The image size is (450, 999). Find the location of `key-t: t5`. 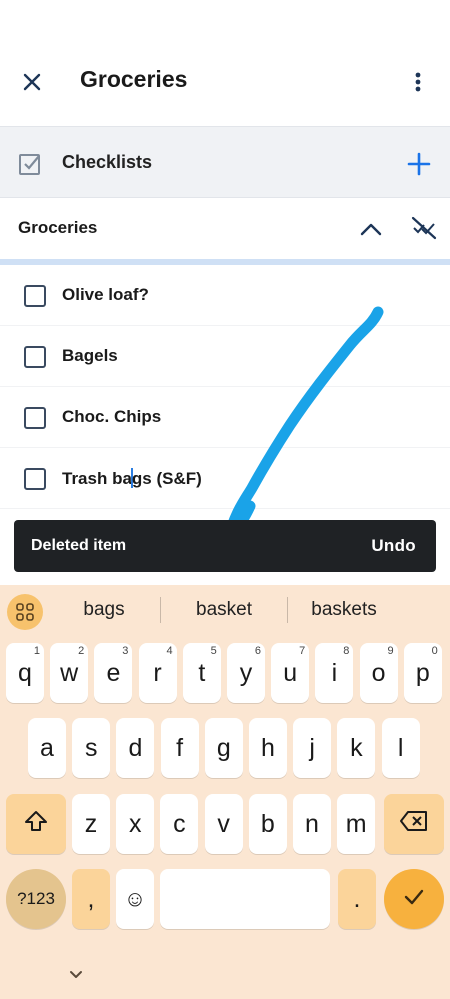

key-t: t5 is located at coordinates (201, 673).